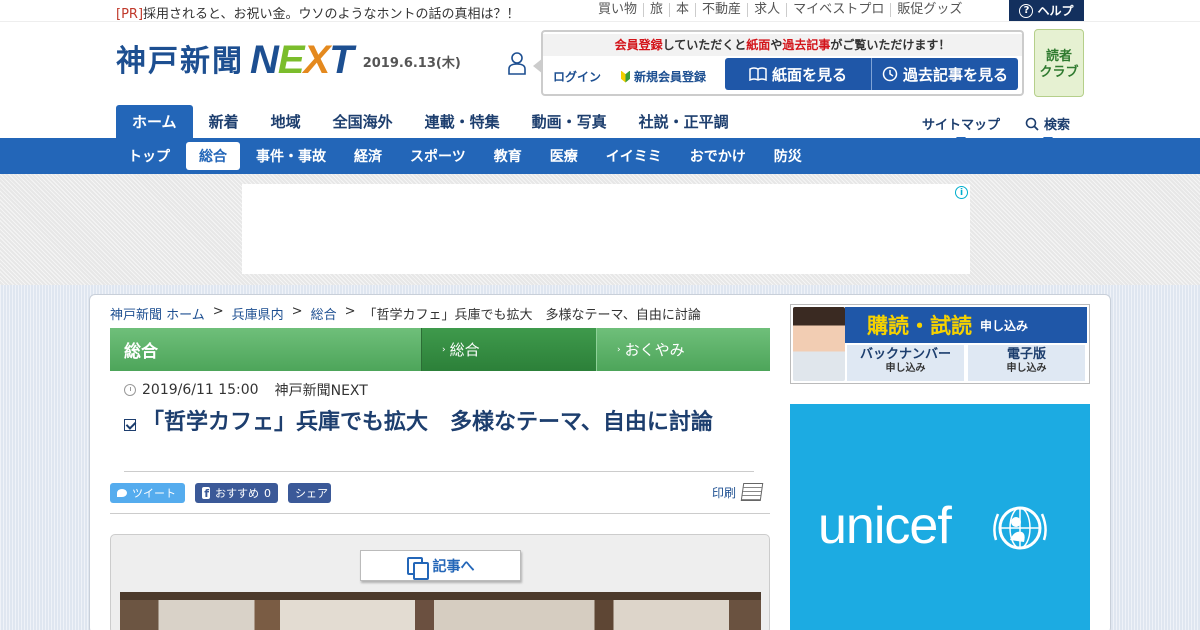  I want to click on subscribe-banner: 購読・試読 申し込み バックナンバー 申し込み 電子版 申し込み, so click(940, 344).